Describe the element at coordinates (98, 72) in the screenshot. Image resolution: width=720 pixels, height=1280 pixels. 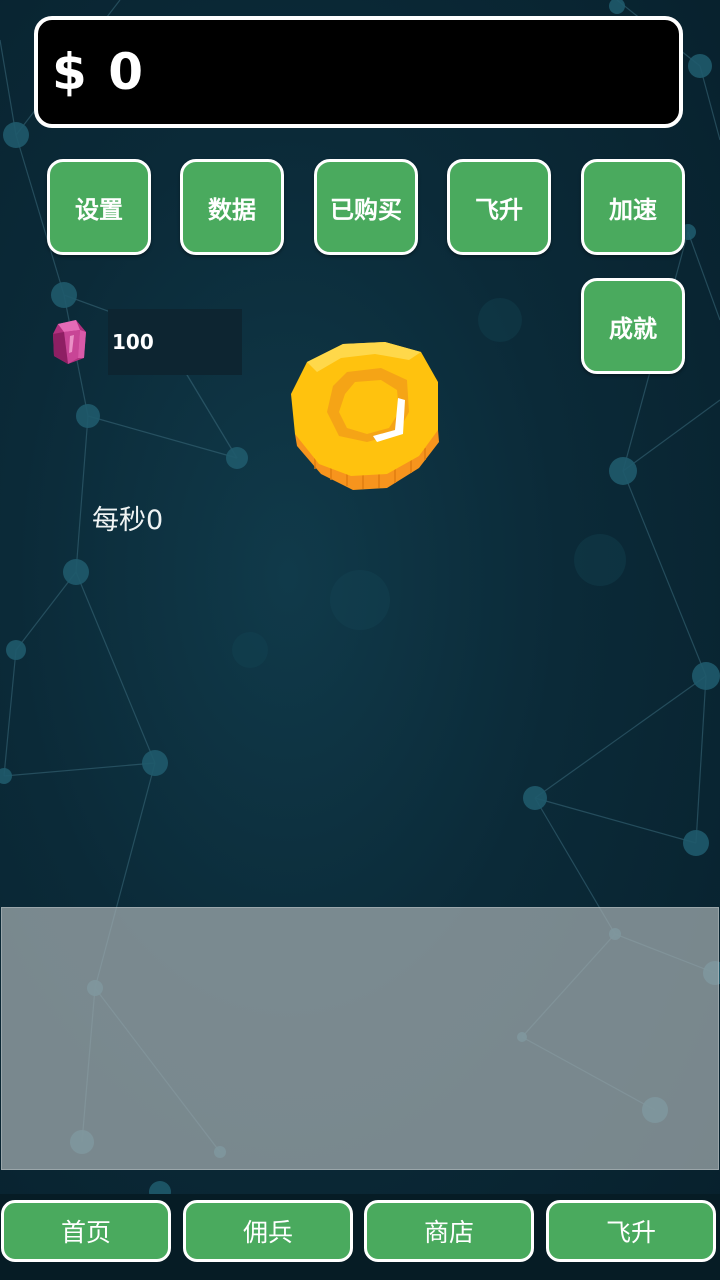
I see `money-amount: $ 0` at that location.